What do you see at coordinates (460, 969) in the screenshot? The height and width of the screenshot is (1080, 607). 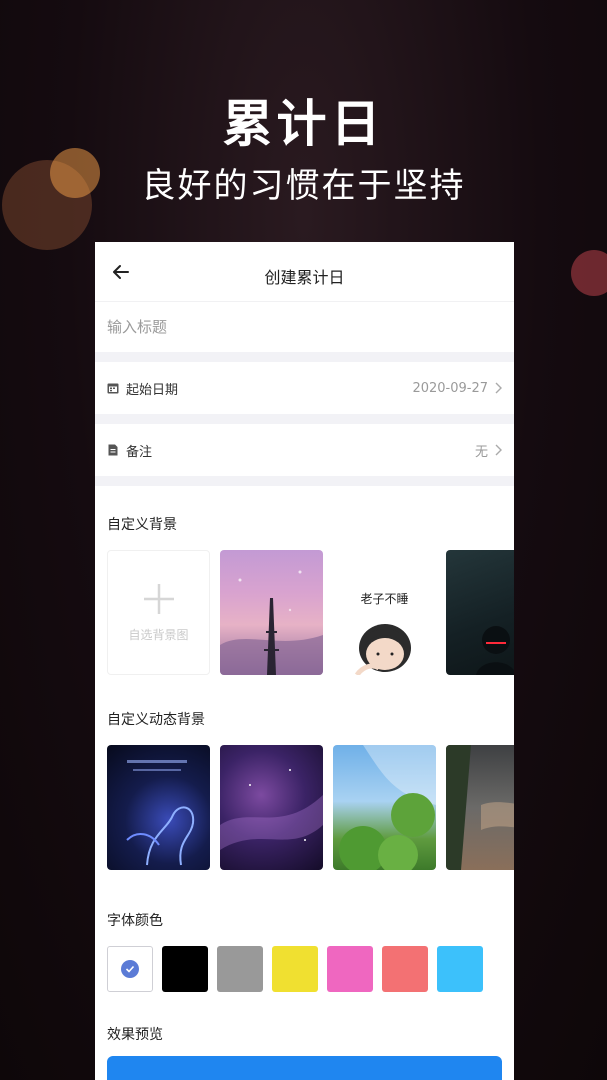 I see `color-swatch-sky-blue` at bounding box center [460, 969].